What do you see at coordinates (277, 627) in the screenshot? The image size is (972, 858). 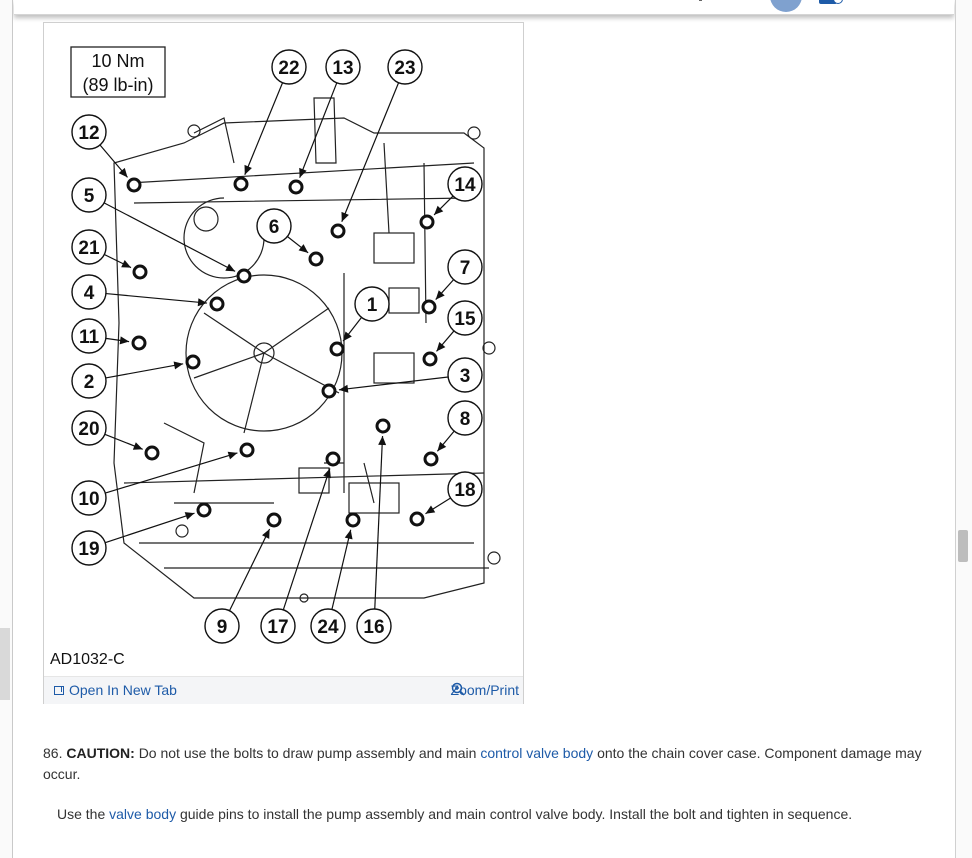 I see `callout-number: 17` at bounding box center [277, 627].